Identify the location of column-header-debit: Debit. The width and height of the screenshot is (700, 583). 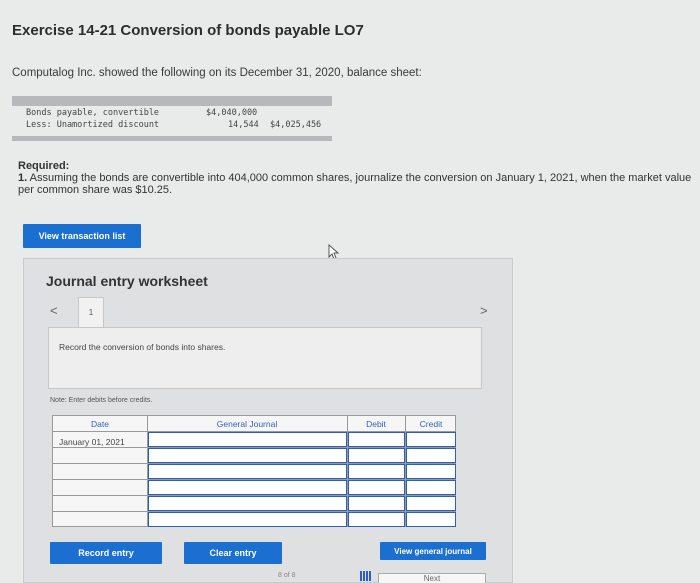
(376, 424).